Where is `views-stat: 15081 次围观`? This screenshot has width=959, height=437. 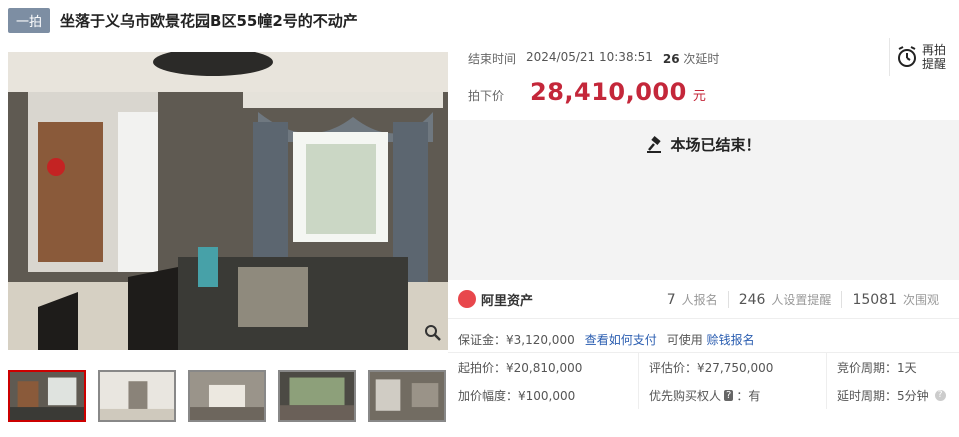
views-stat: 15081 次围观 is located at coordinates (895, 299).